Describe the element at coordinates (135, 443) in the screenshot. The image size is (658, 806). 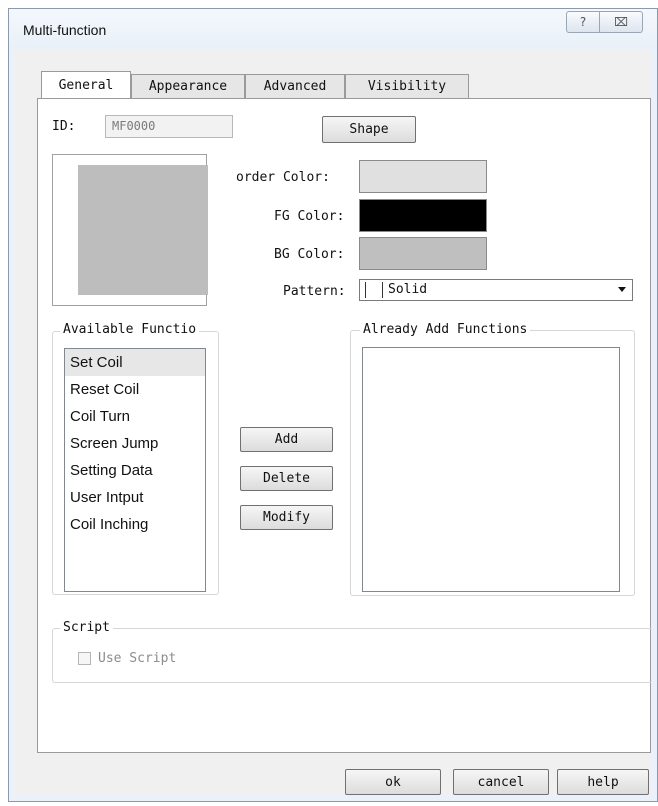
I see `list-item: Screen Jump` at that location.